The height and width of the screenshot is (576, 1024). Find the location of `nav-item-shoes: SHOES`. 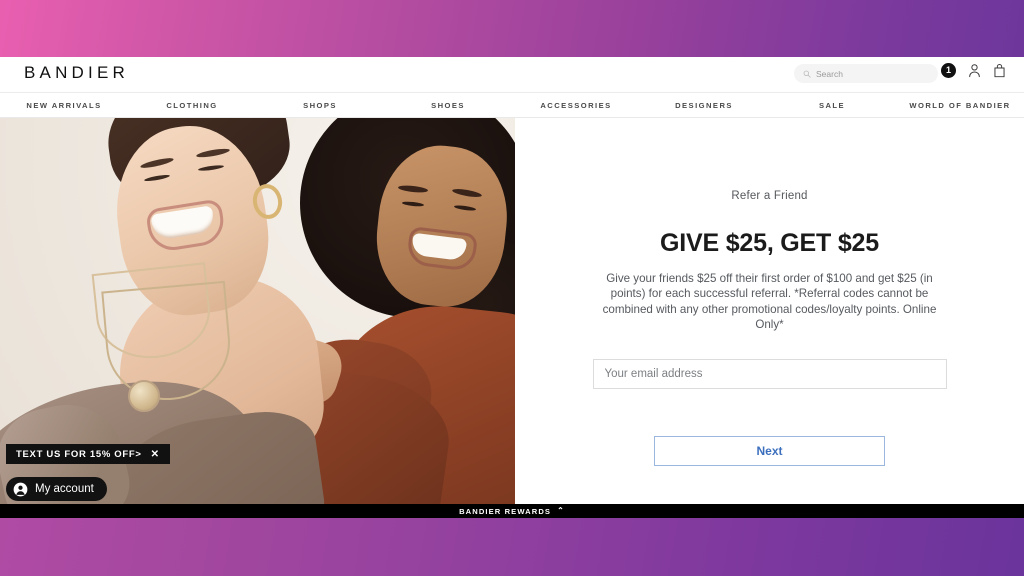

nav-item-shoes: SHOES is located at coordinates (448, 105).